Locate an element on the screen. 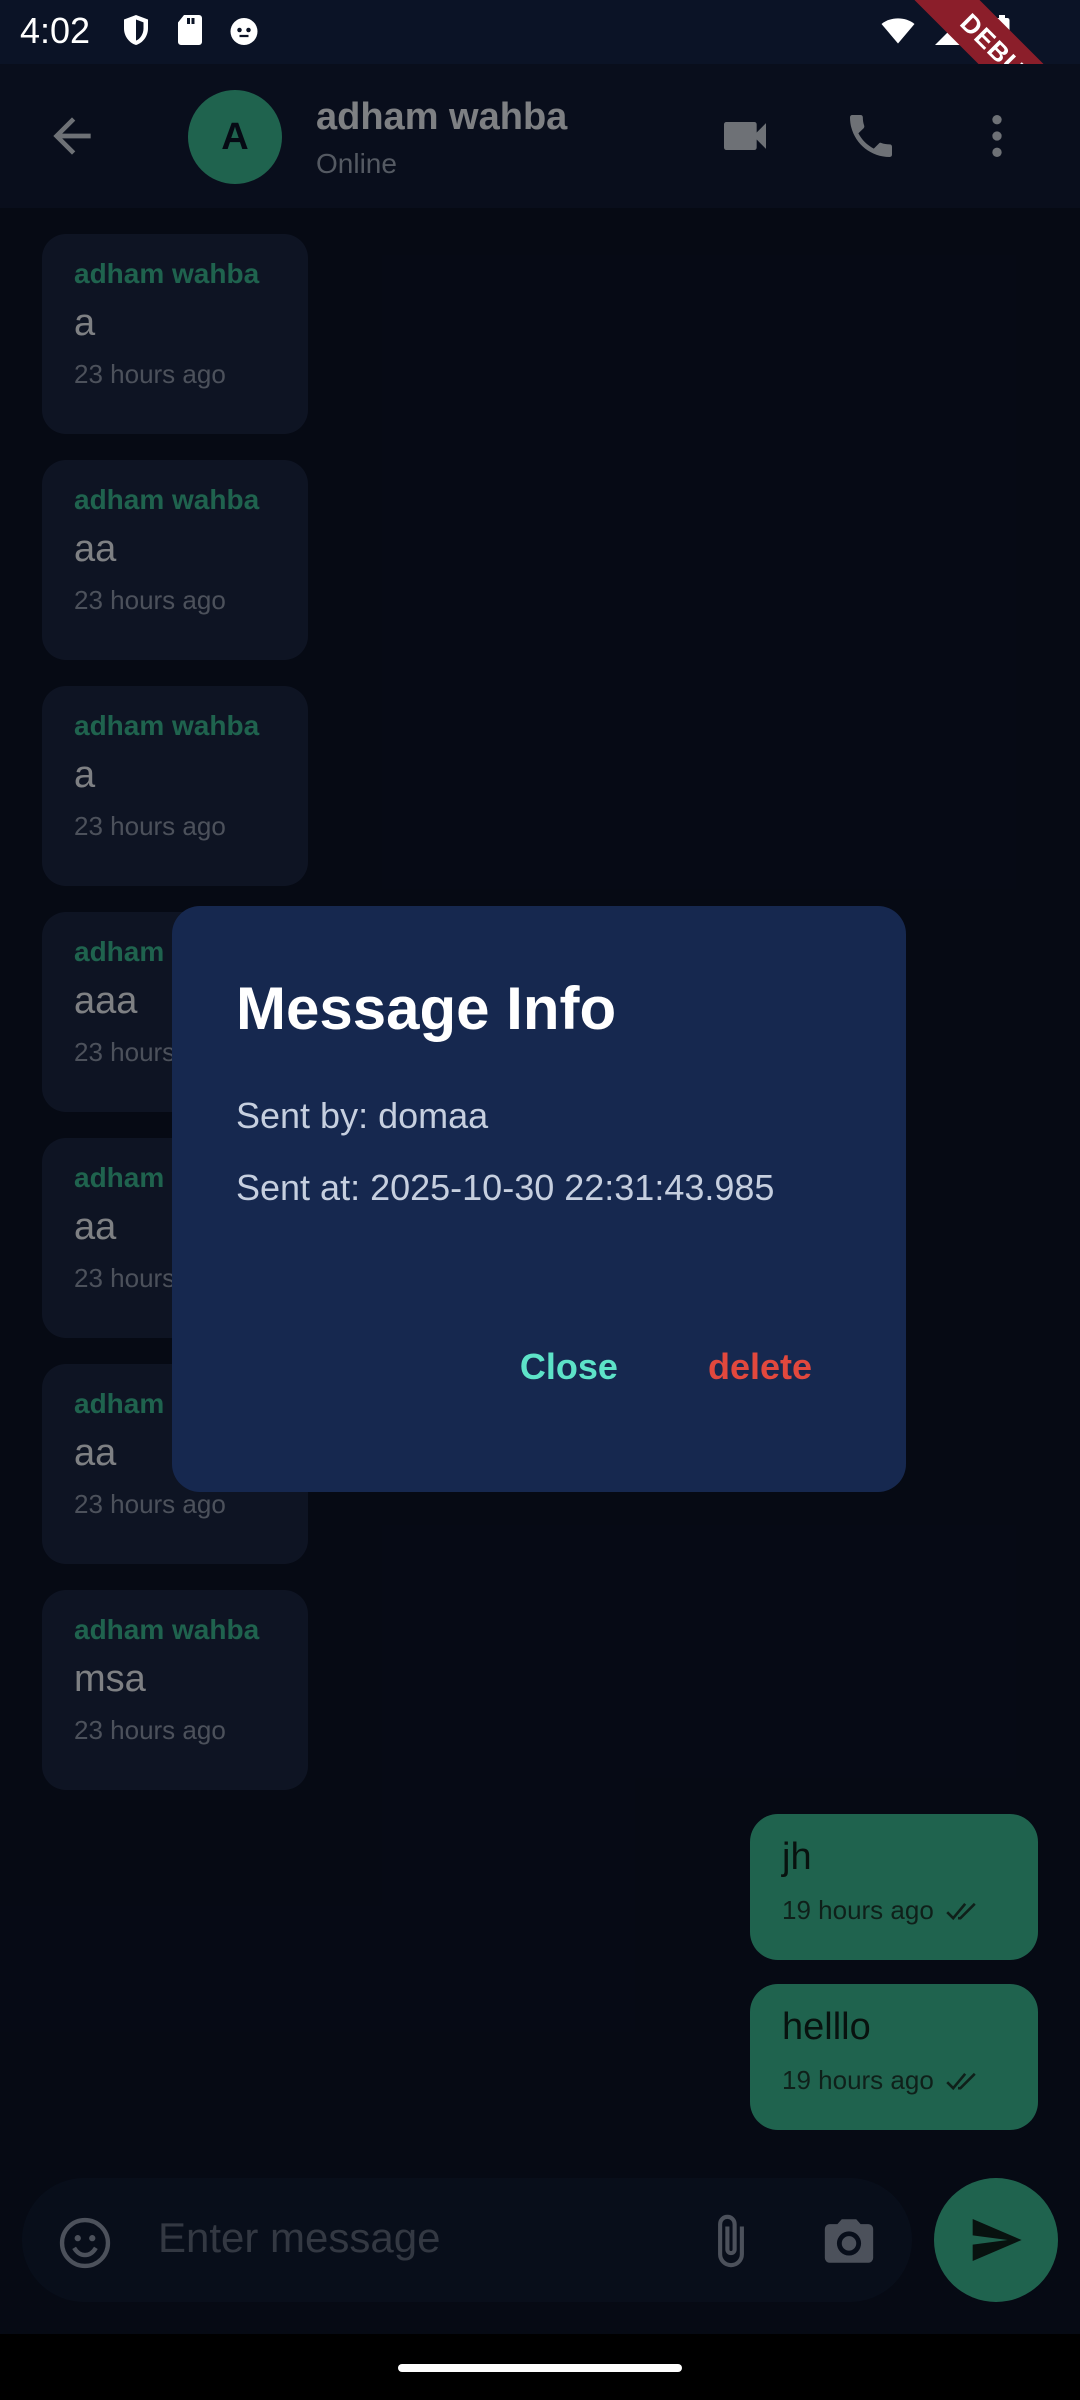 The width and height of the screenshot is (1080, 2400). cat-face-icon is located at coordinates (244, 31).